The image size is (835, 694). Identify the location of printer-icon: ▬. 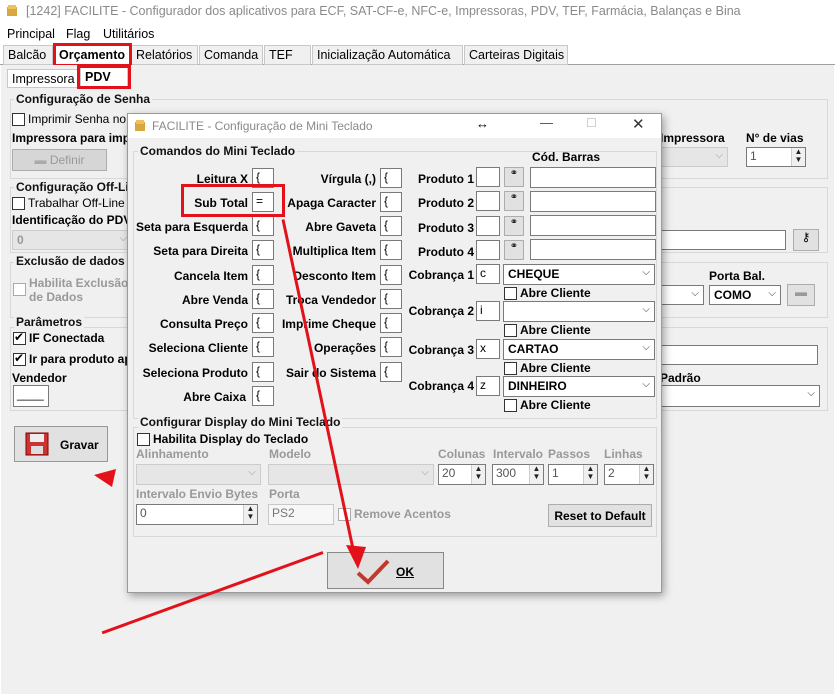
(40, 160).